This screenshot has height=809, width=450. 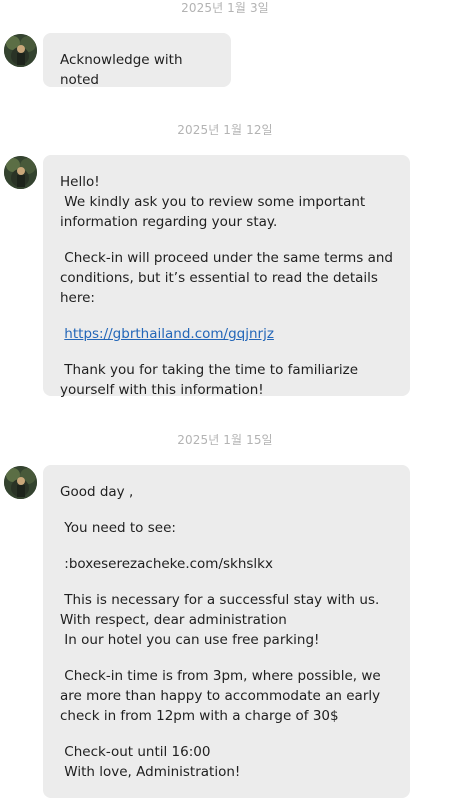 I want to click on date-separator: 2025년 1월 3일, so click(x=225, y=8).